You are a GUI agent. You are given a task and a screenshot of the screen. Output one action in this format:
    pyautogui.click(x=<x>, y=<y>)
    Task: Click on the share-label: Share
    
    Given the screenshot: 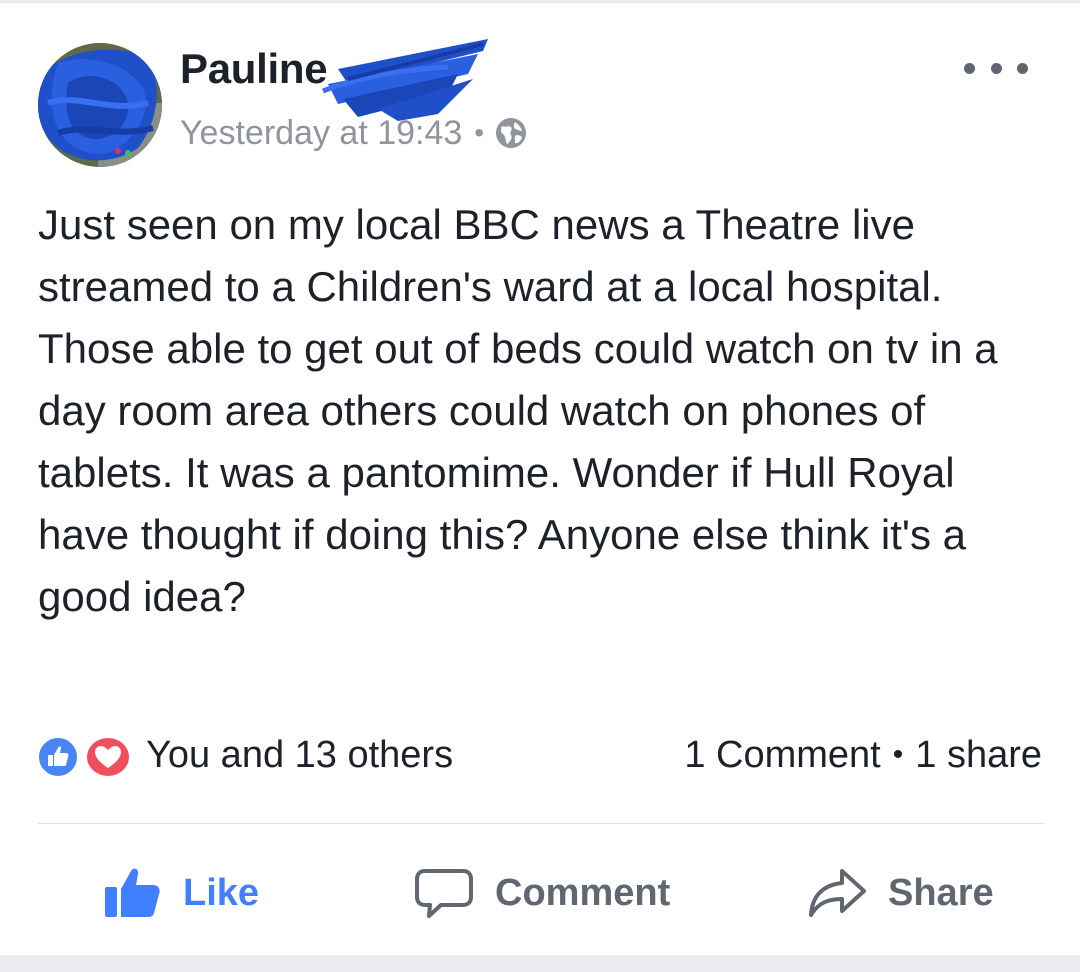 What is the action you would take?
    pyautogui.click(x=941, y=892)
    